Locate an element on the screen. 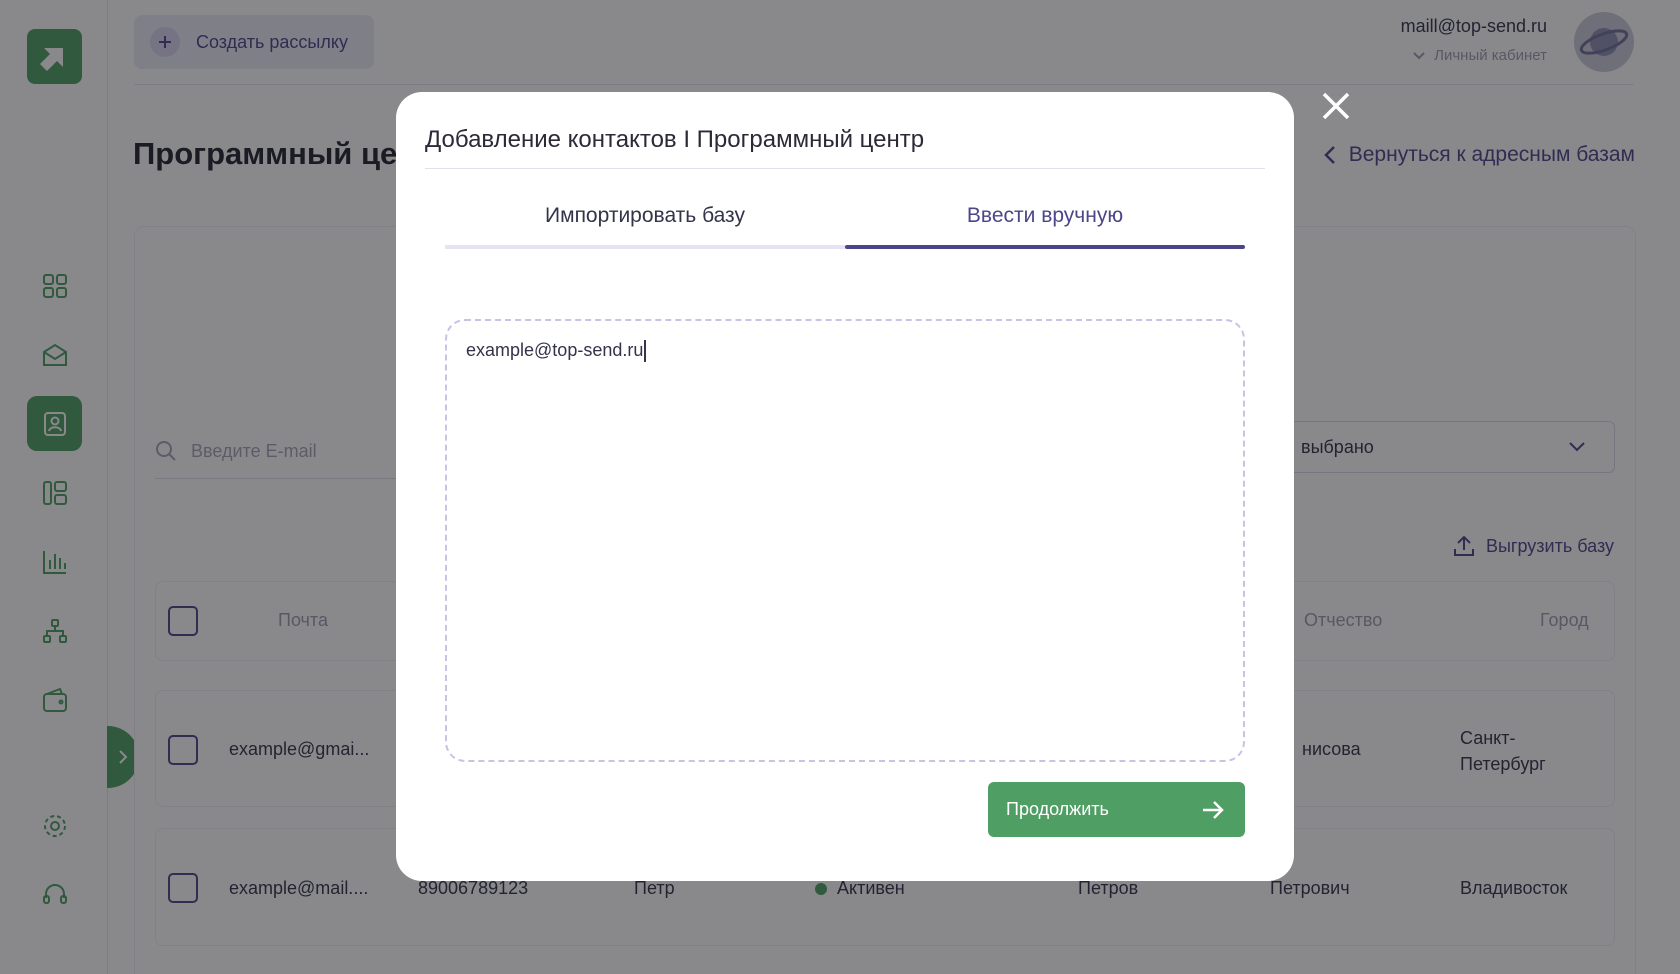  continue-label: Продолжить is located at coordinates (1057, 809).